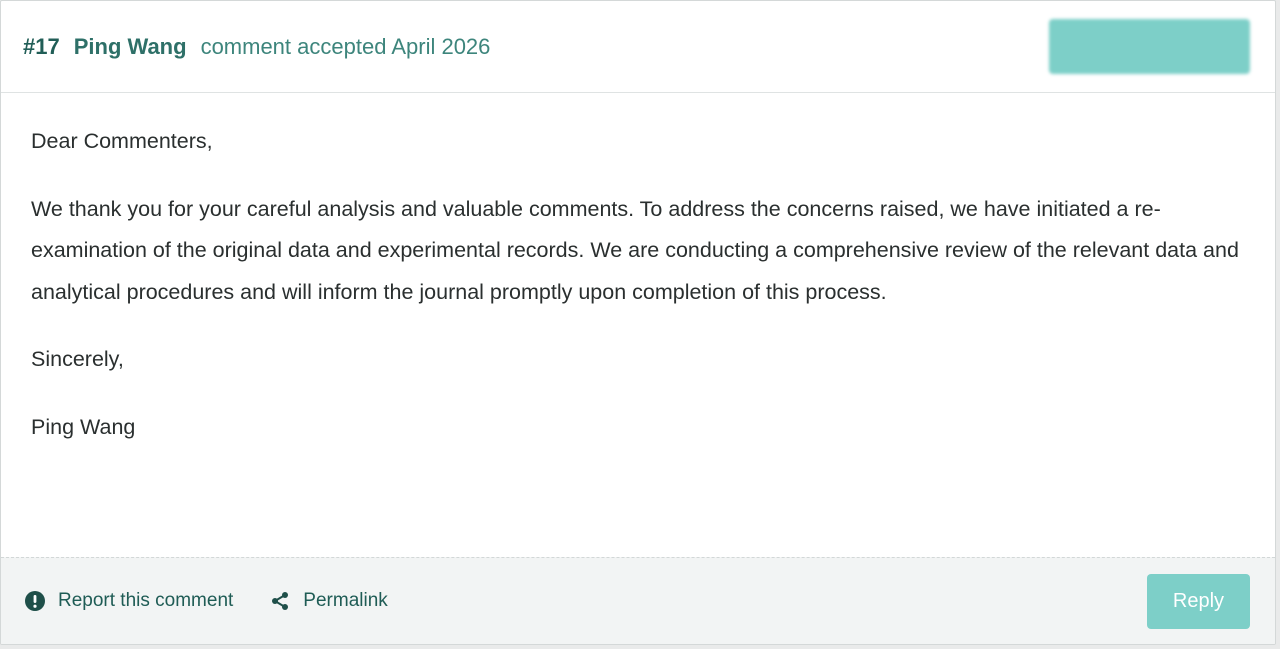 The height and width of the screenshot is (649, 1280). I want to click on report-comment-link: Report this comment, so click(128, 601).